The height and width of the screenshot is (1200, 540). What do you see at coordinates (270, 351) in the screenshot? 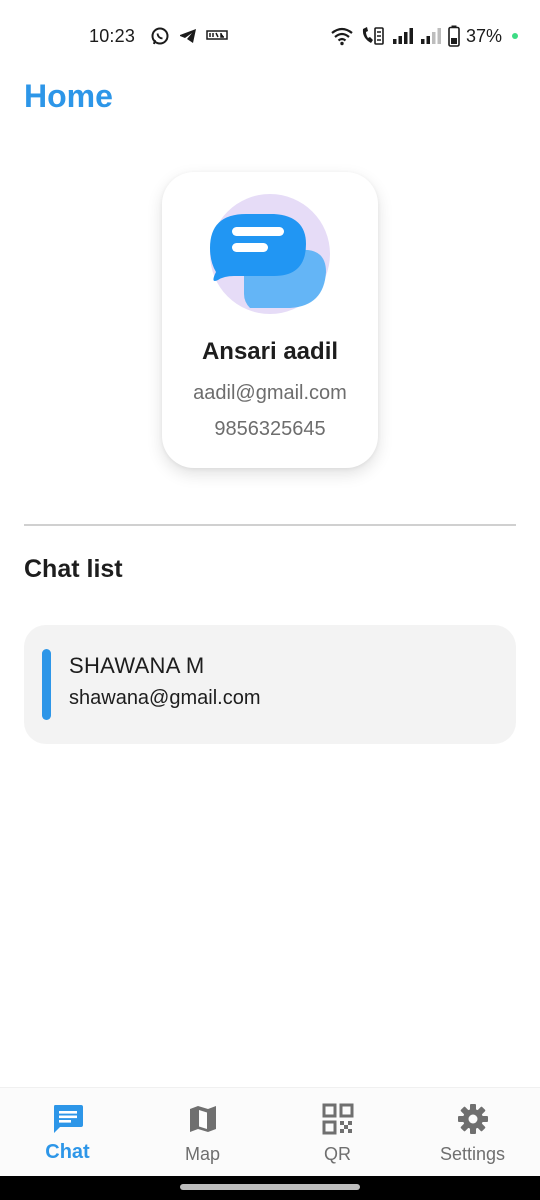
I see `profile-name: Ansari aadil` at bounding box center [270, 351].